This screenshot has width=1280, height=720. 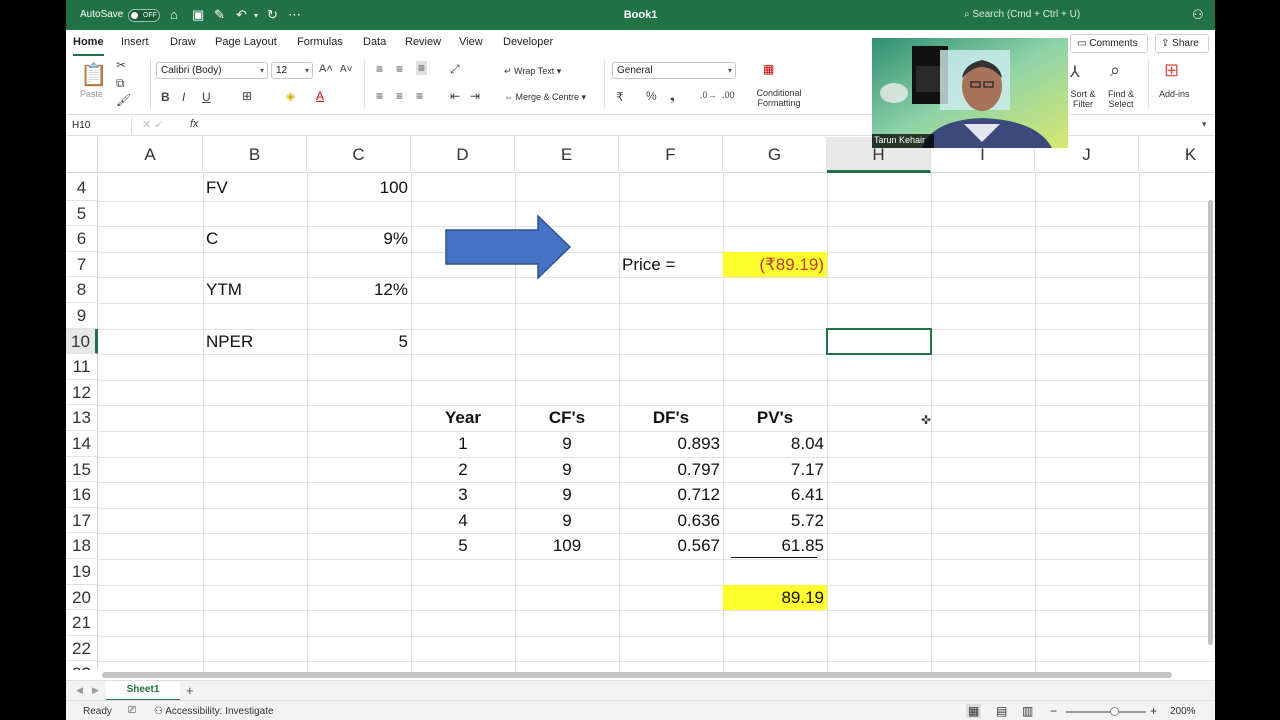 What do you see at coordinates (399, 69) in the screenshot?
I see `align-middle-icon: ≡` at bounding box center [399, 69].